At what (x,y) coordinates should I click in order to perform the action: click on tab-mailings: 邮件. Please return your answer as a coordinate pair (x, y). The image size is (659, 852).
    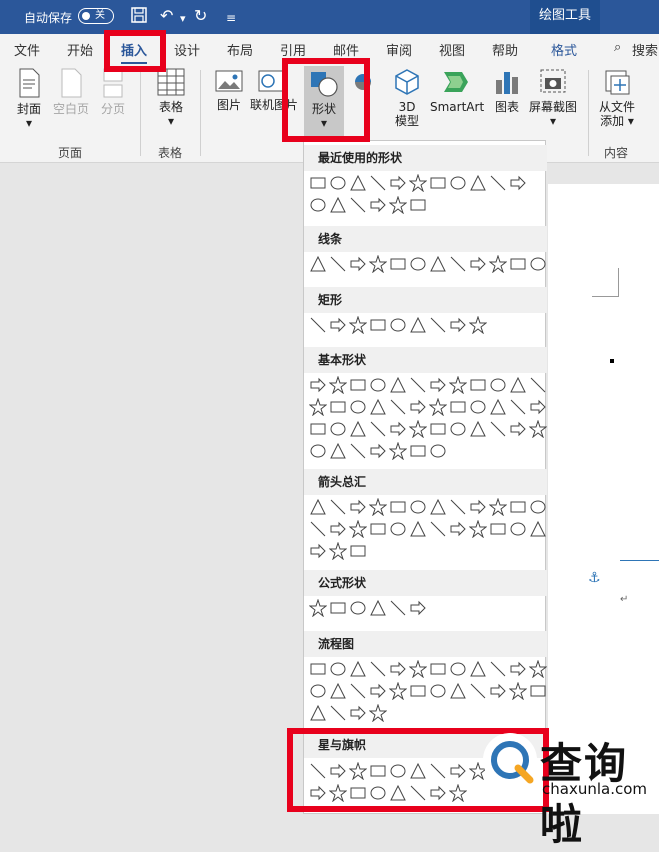
    Looking at the image, I should click on (346, 49).